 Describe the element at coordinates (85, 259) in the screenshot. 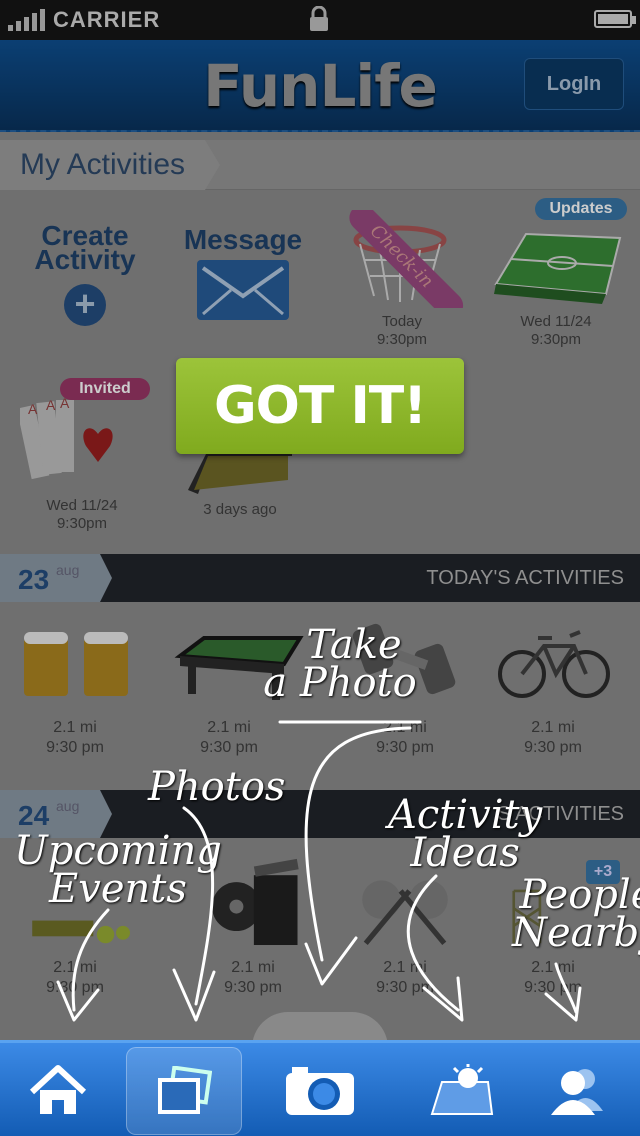

I see `create-label-2: Activity` at that location.